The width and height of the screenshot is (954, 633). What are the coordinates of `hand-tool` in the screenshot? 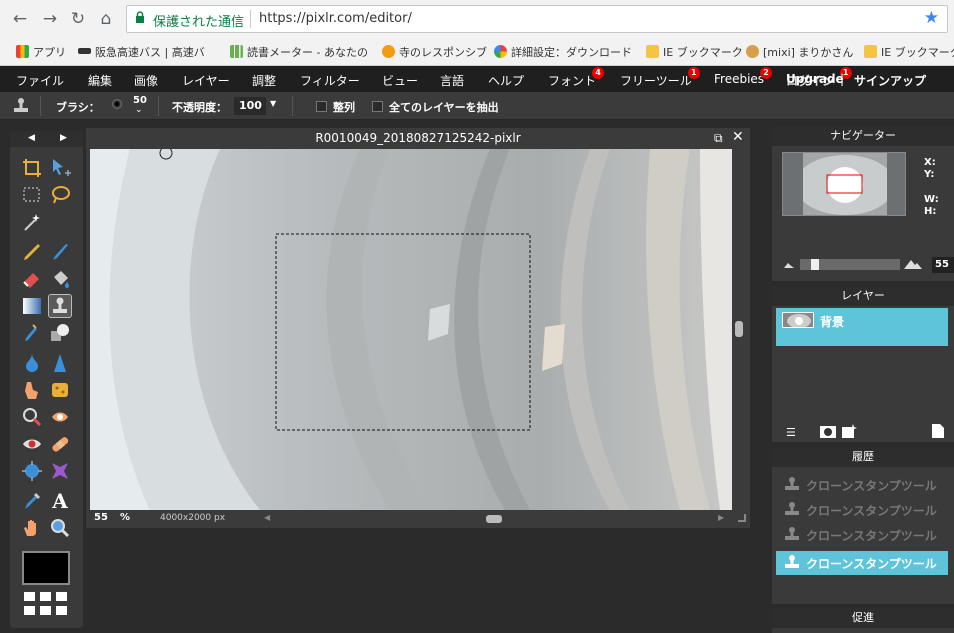 It's located at (32, 528).